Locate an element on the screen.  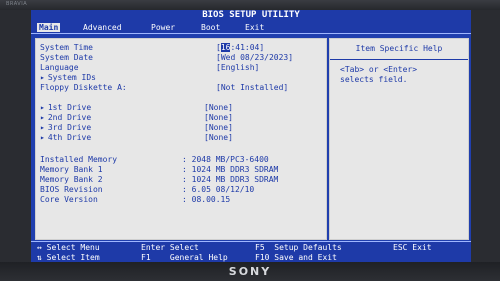
monitor-bezel-bottom: SONY is located at coordinates (250, 271).